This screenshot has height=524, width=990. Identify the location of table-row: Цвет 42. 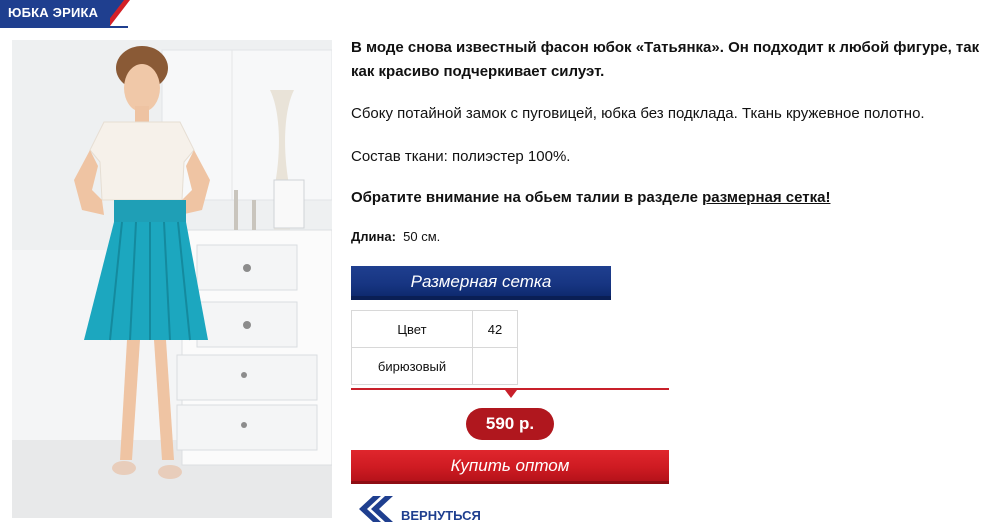
(434, 329).